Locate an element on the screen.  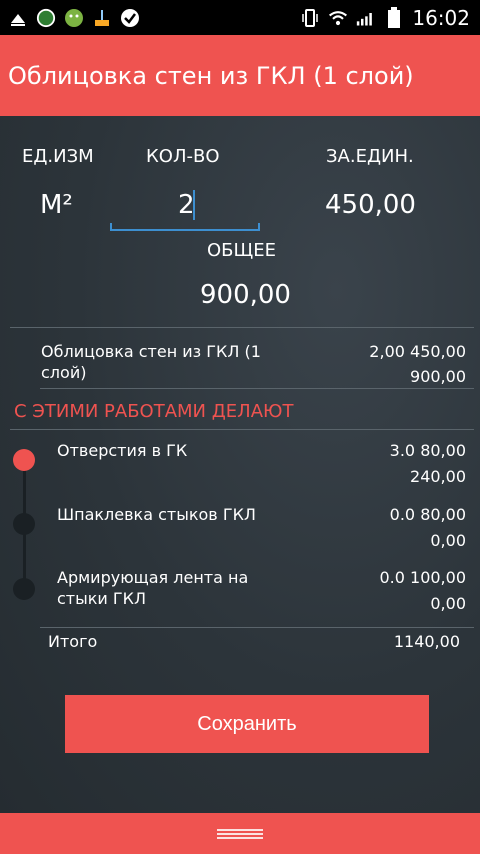
related-item-qty-price: 0.0 100,00 is located at coordinates (422, 577).